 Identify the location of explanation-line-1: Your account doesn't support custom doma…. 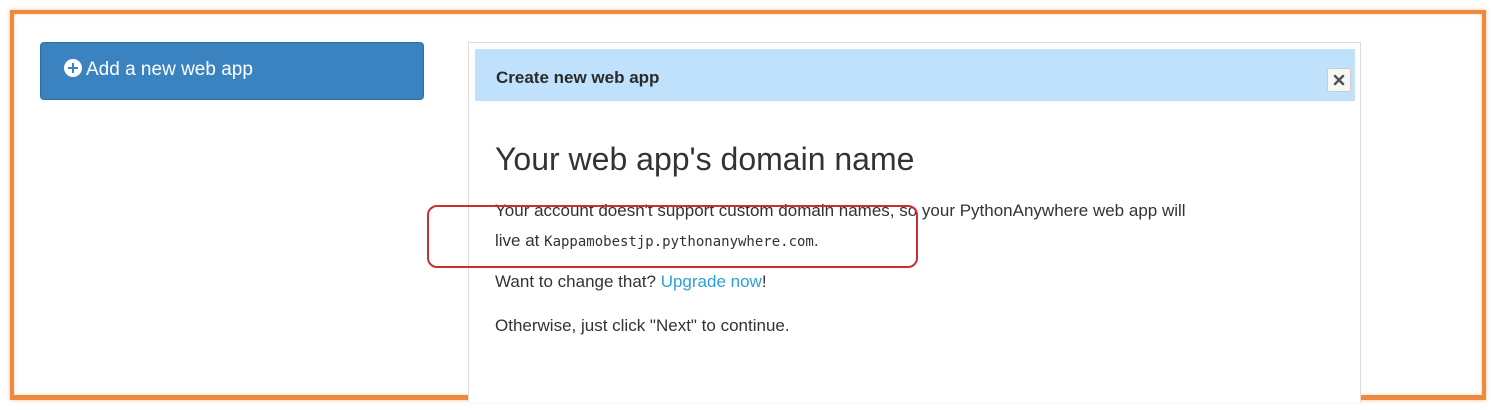
(840, 210).